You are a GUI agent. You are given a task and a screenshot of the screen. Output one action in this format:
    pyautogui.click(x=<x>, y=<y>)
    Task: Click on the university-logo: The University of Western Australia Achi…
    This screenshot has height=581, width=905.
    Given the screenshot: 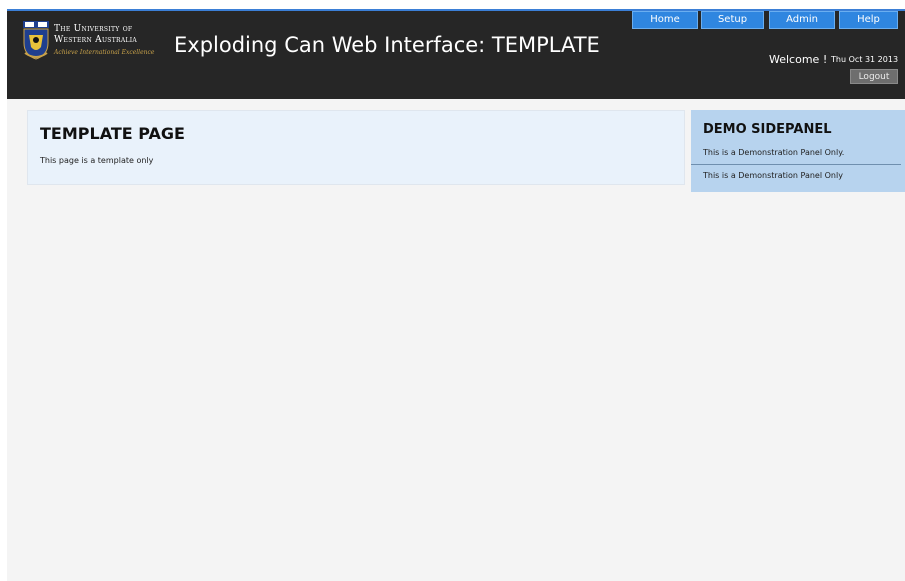 What is the action you would take?
    pyautogui.click(x=95, y=42)
    